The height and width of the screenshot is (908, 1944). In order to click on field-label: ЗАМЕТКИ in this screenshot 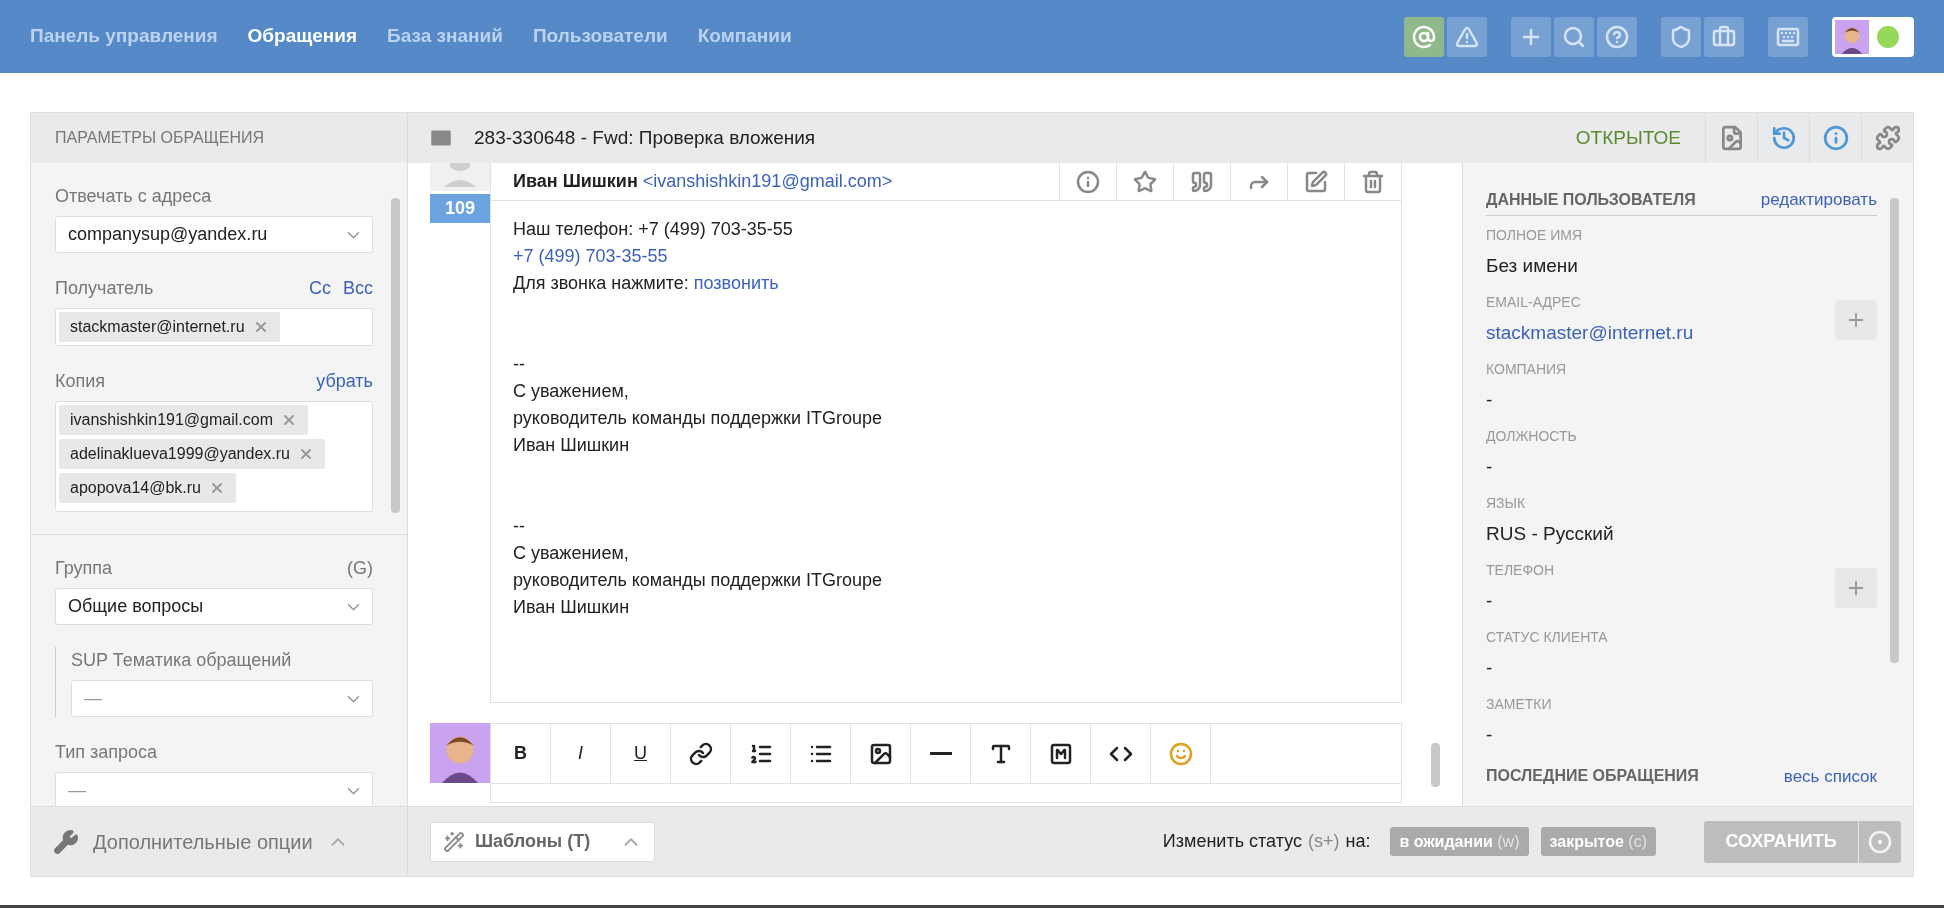, I will do `click(1519, 705)`.